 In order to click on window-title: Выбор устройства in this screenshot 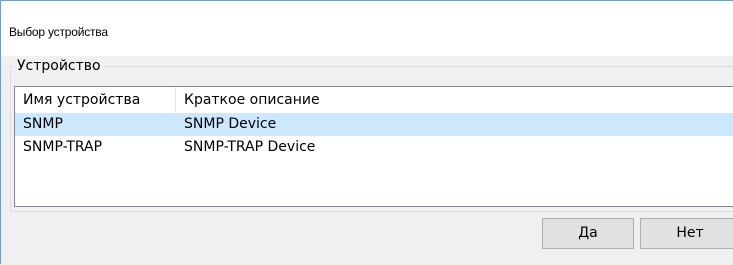, I will do `click(58, 32)`.